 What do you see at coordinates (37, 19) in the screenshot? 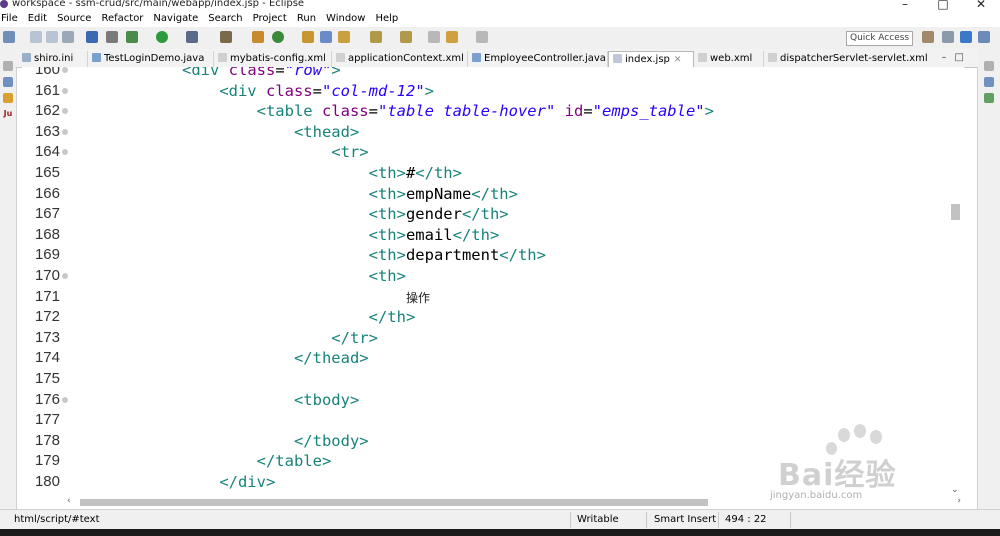
I see `menu-edit: Edit` at bounding box center [37, 19].